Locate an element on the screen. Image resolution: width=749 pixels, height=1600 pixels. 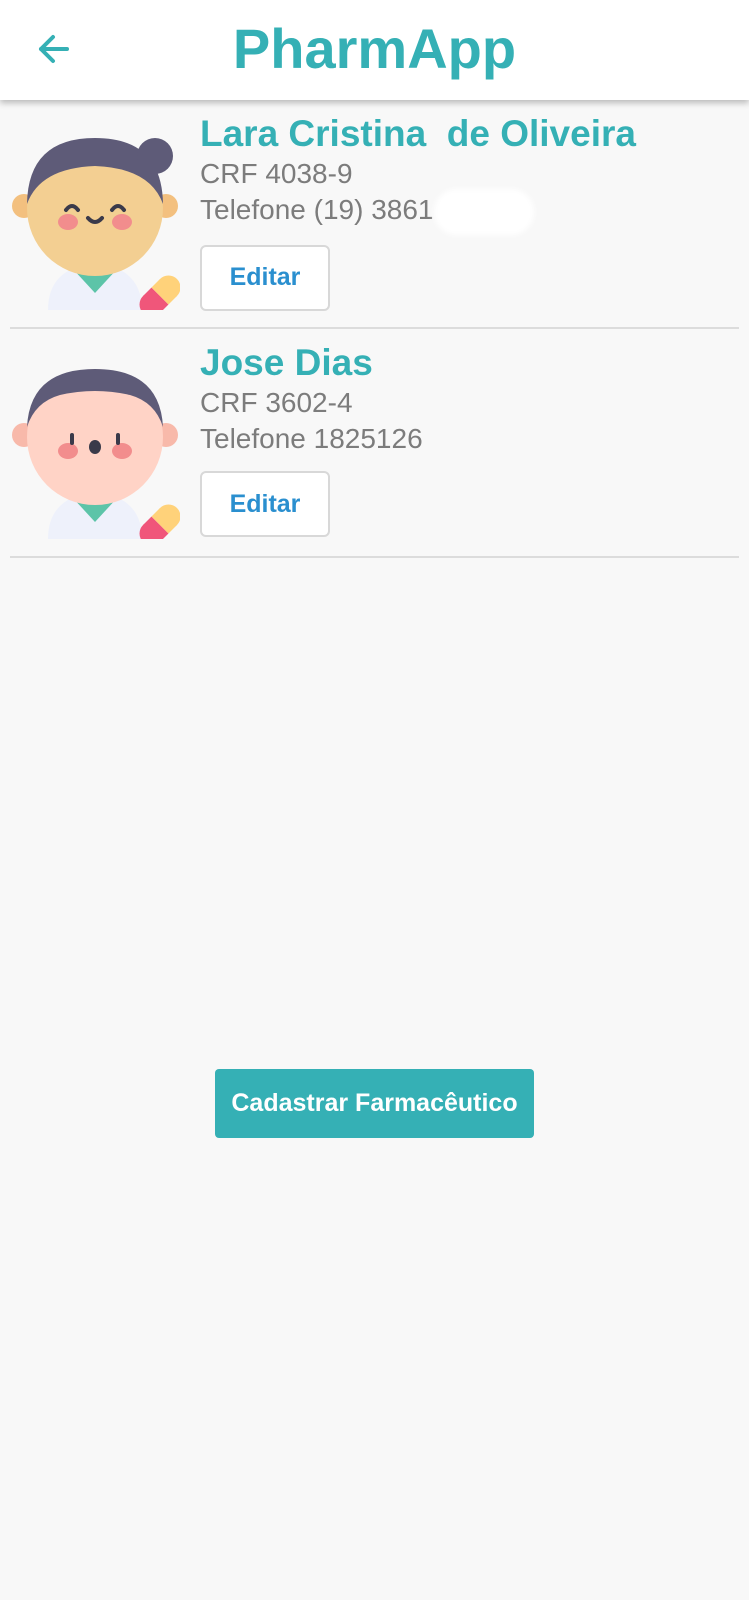
pharmacist-name: Jose Dias is located at coordinates (286, 362).